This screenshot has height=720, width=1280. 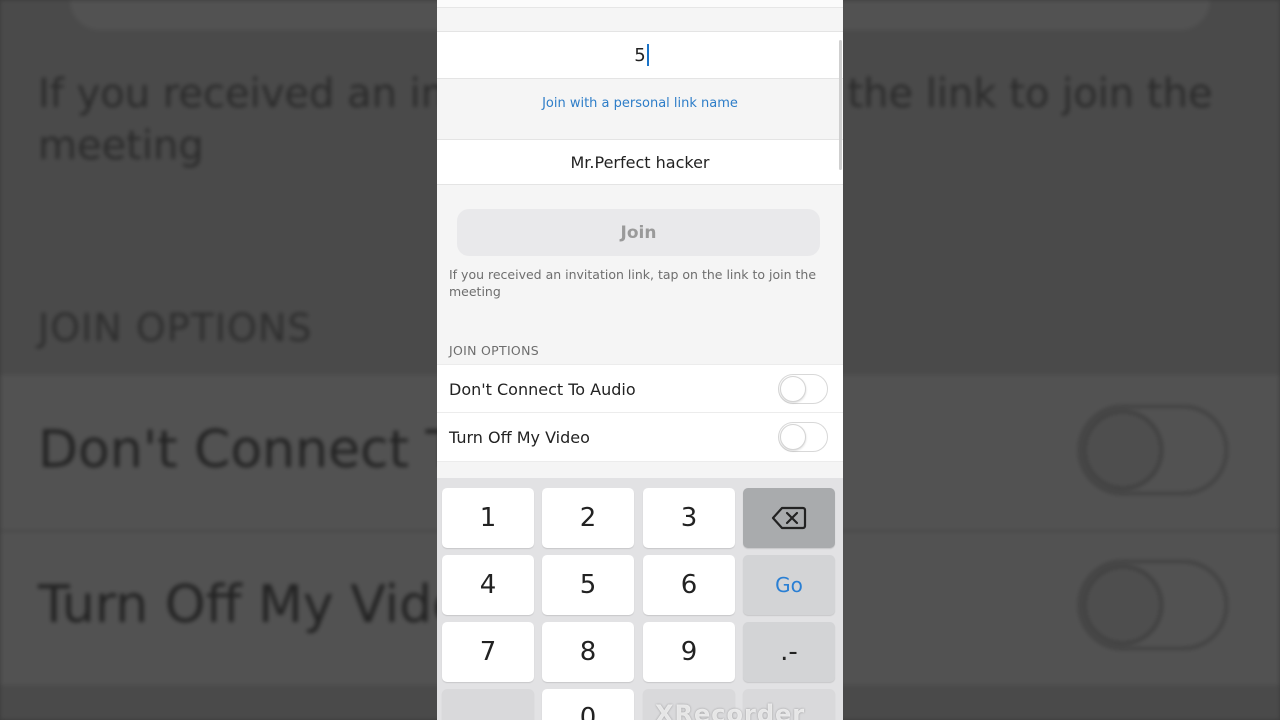 What do you see at coordinates (488, 652) in the screenshot?
I see `key-7: 7` at bounding box center [488, 652].